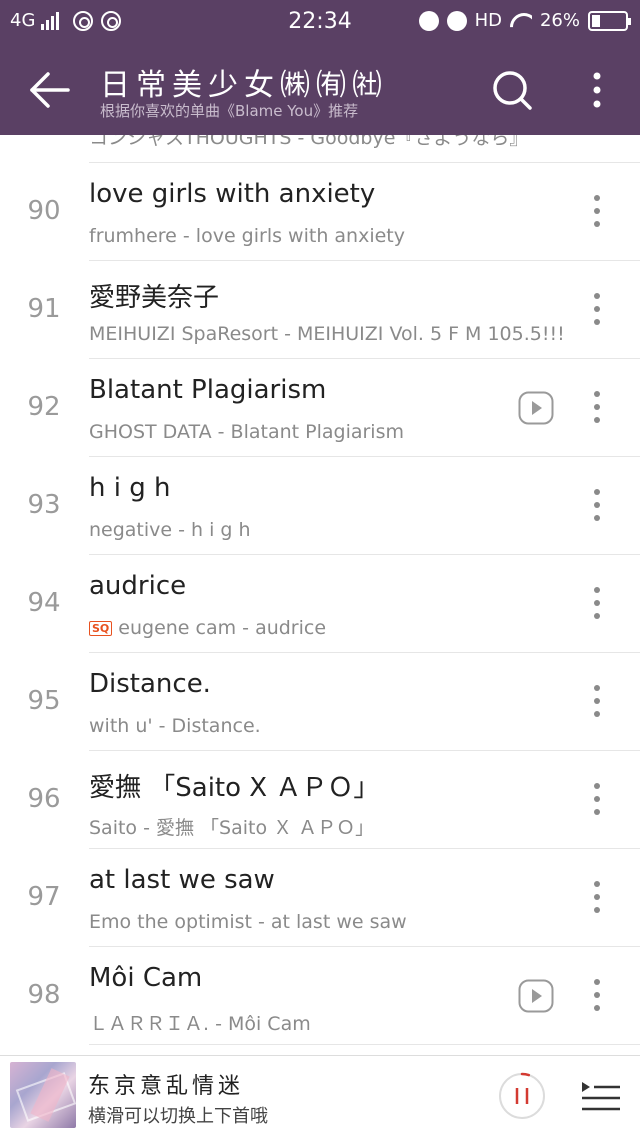 The width and height of the screenshot is (640, 1138). I want to click on song-meta-text: Saito - 愛撫 「Saito Ｘ ＡＰＯ」, so click(232, 828).